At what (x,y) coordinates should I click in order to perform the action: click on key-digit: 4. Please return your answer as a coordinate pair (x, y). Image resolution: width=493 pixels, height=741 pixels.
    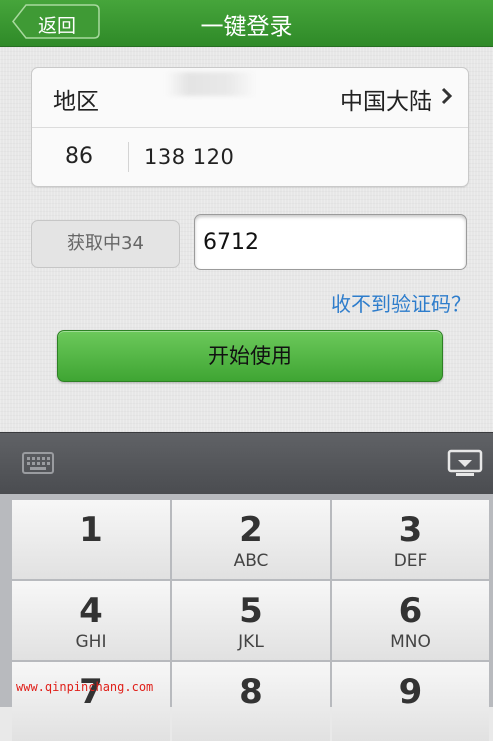
    Looking at the image, I should click on (91, 611).